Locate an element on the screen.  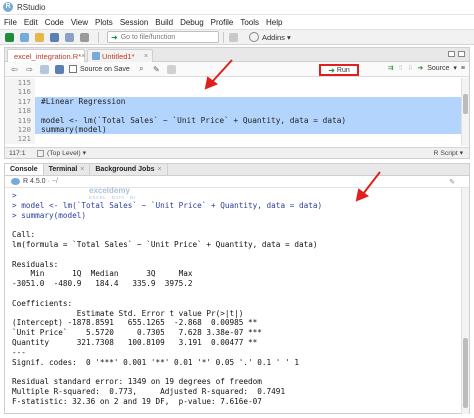
addins-menu: Addins ▾ is located at coordinates (270, 37).